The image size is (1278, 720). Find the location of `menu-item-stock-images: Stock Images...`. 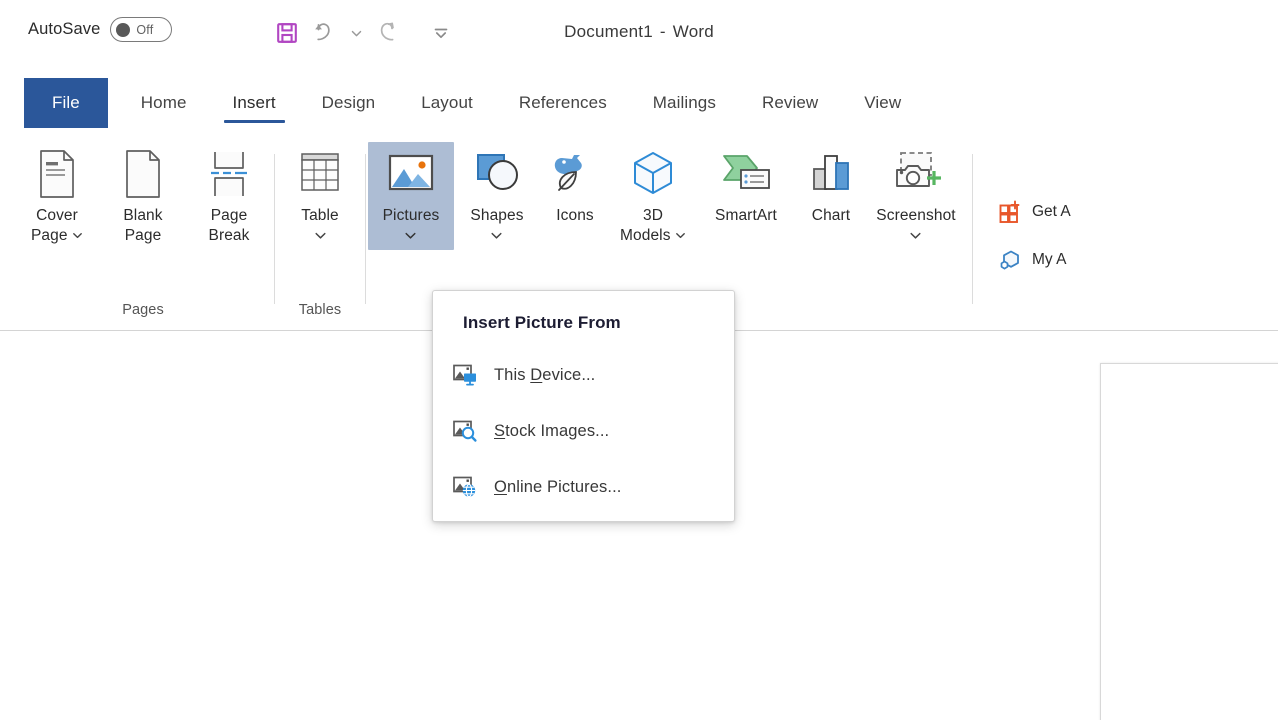

menu-item-stock-images: Stock Images... is located at coordinates (583, 431).